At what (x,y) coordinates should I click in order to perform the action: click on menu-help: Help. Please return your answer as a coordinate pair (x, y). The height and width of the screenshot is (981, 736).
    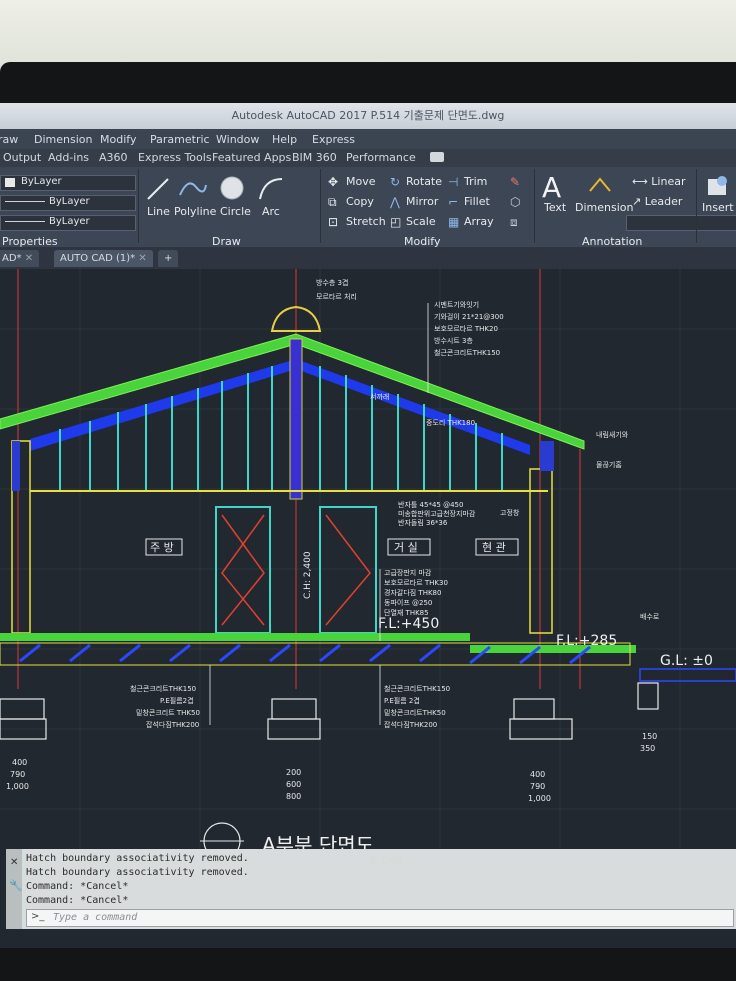
    Looking at the image, I should click on (284, 139).